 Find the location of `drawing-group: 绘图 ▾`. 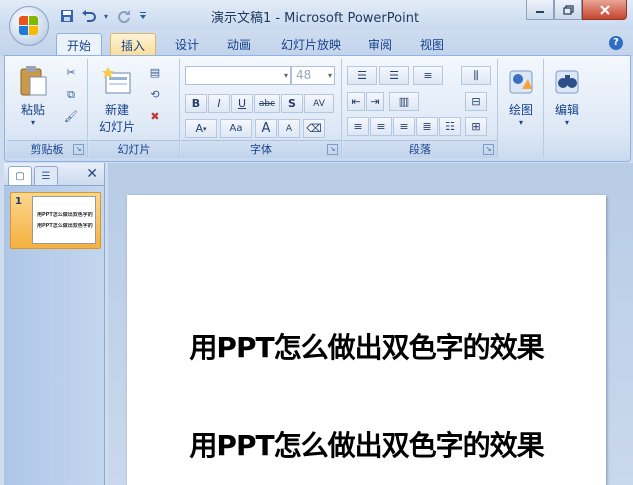

drawing-group: 绘图 ▾ is located at coordinates (521, 108).